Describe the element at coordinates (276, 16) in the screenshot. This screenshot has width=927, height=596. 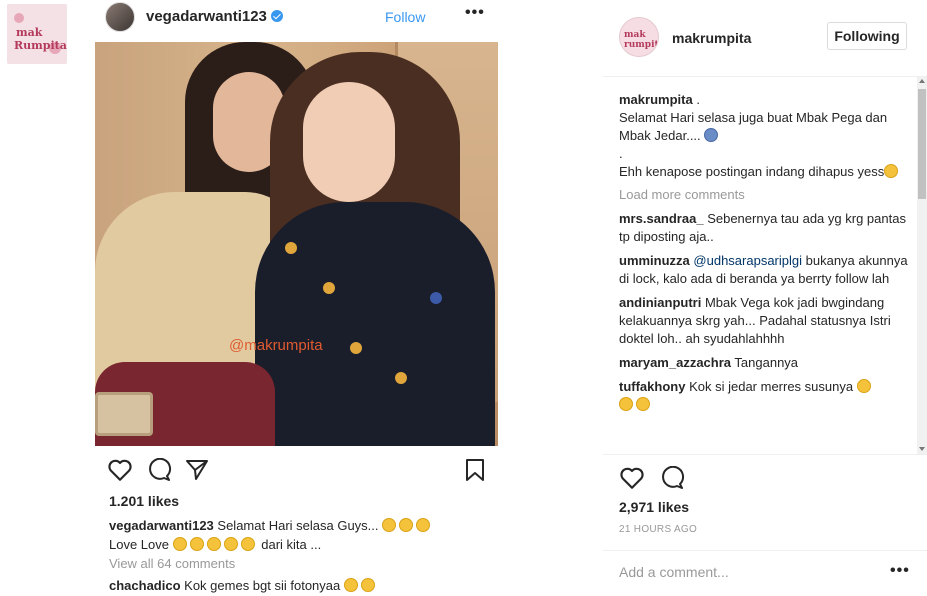
I see `verified-icon` at that location.